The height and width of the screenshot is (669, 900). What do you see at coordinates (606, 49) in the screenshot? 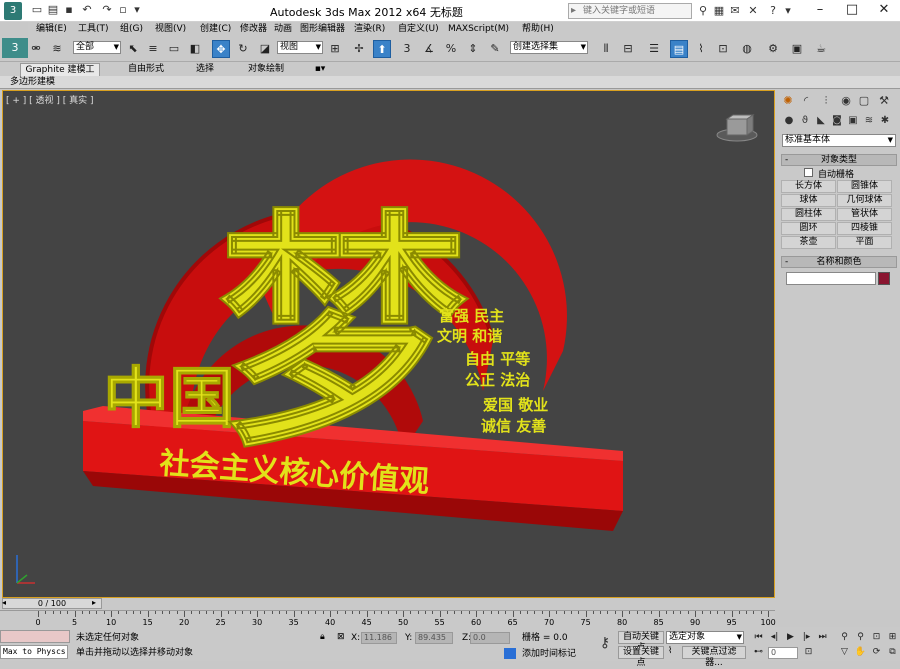
I see `mirror-icon: ⫴` at bounding box center [606, 49].